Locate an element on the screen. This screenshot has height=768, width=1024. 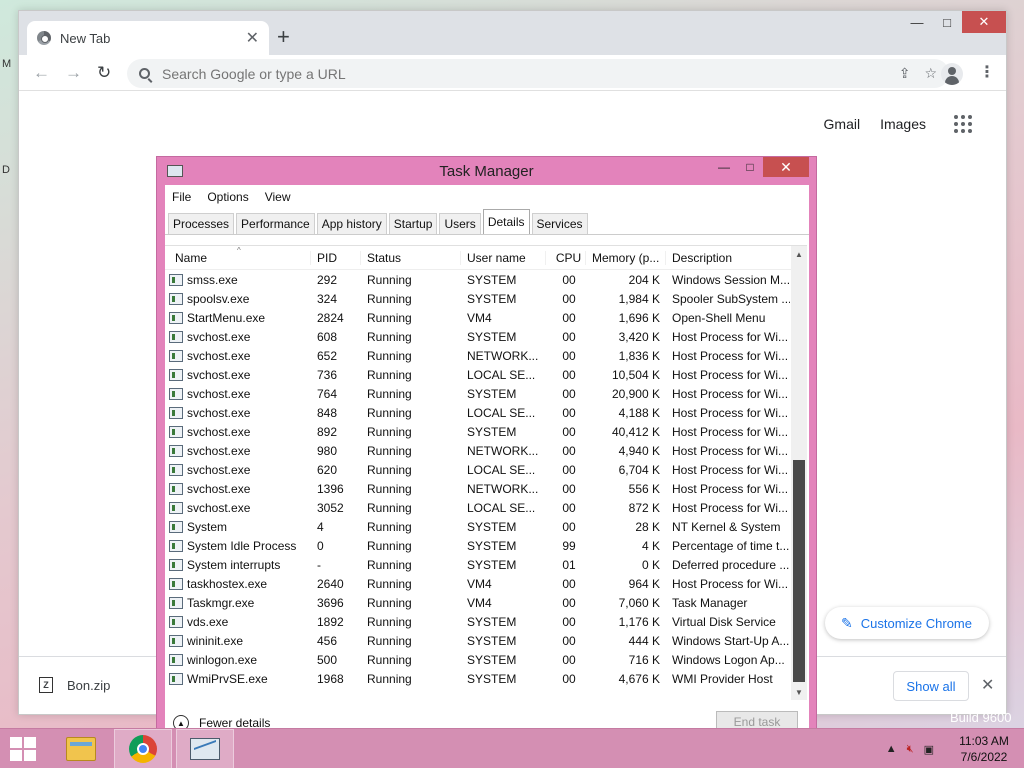
close-download-shelf-icon: ✕ is located at coordinates (987, 685).